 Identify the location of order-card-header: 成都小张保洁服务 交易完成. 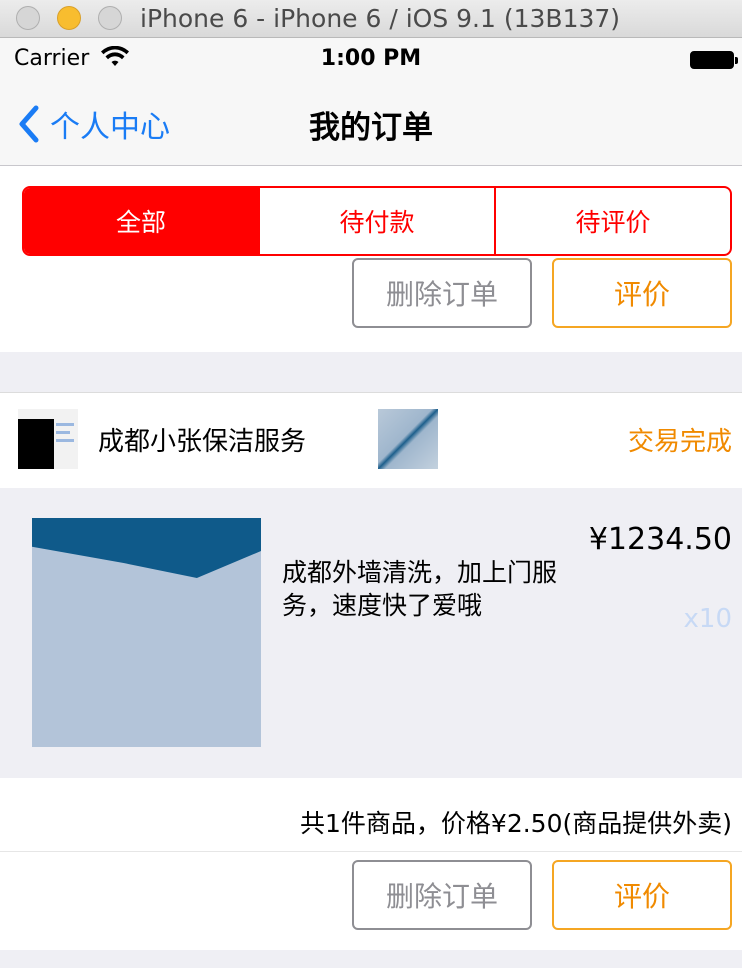
(371, 440).